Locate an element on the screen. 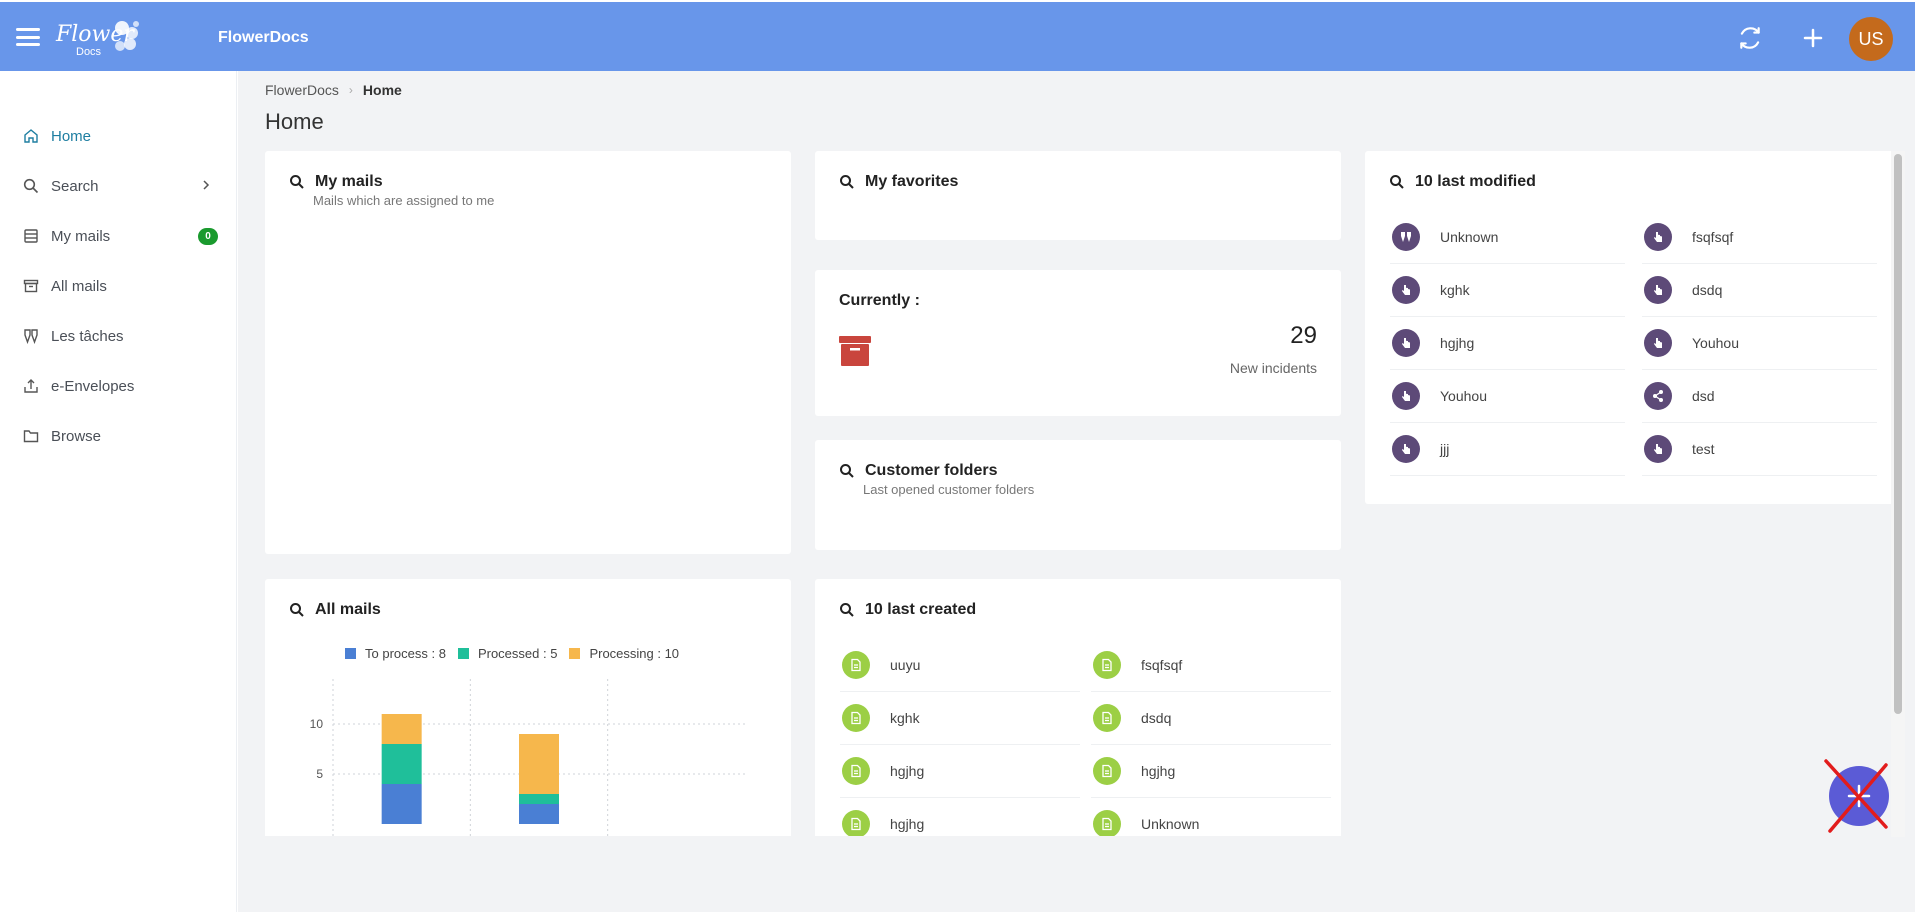  my-favorites-card: My favorites is located at coordinates (1078, 195).